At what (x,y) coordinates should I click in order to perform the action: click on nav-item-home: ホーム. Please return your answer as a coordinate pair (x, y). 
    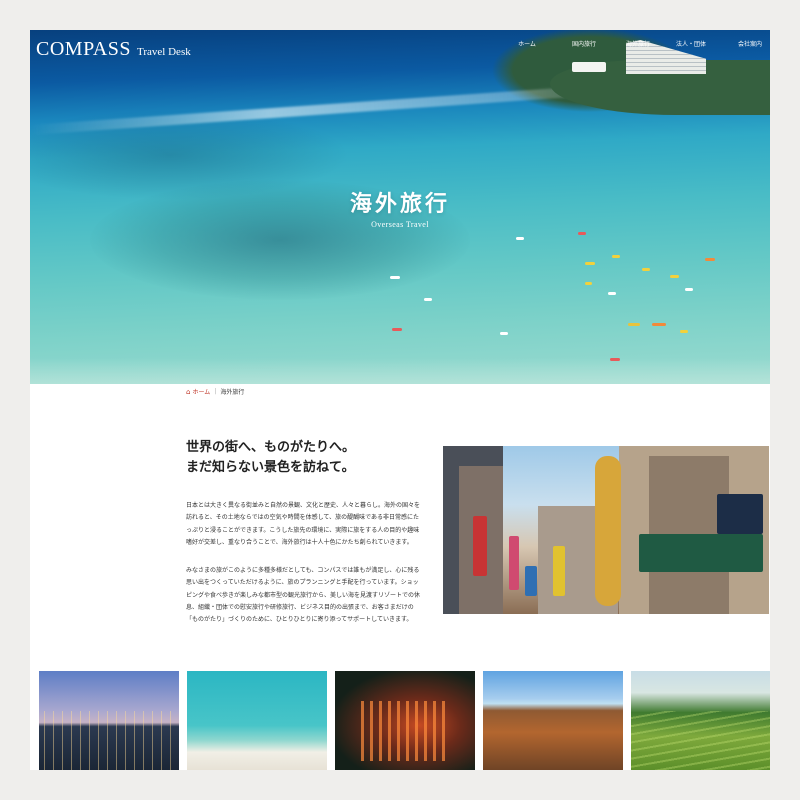
    Looking at the image, I should click on (527, 43).